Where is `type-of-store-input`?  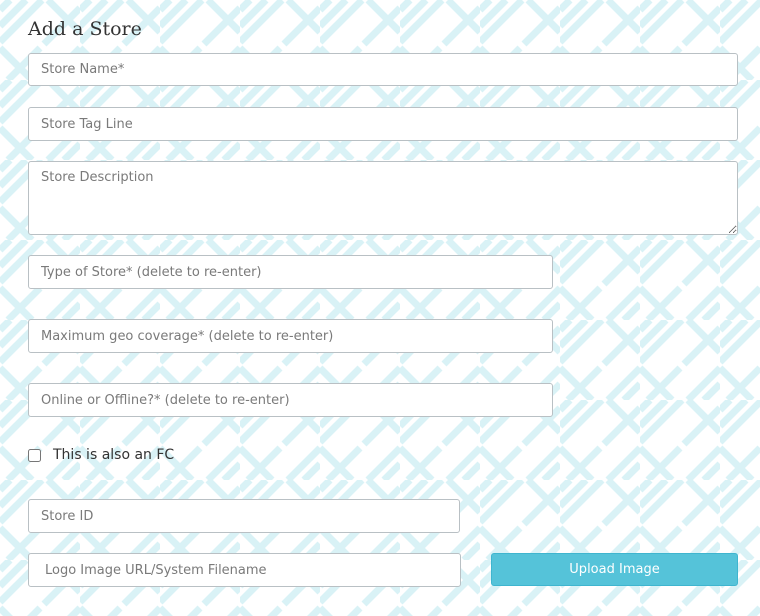
type-of-store-input is located at coordinates (290, 272).